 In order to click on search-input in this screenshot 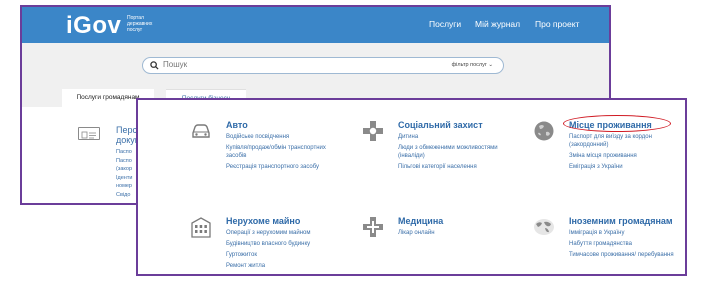, I will do `click(288, 64)`.